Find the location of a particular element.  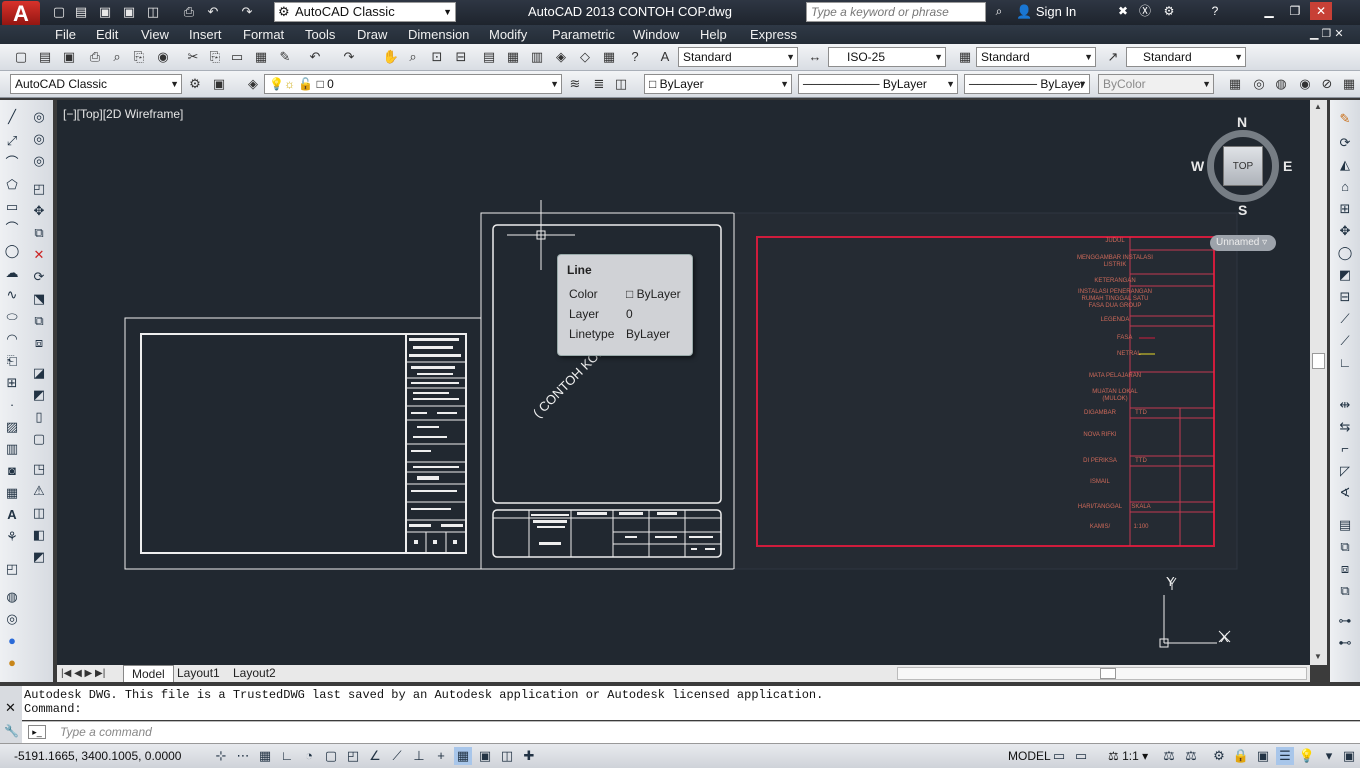

sign-in-button: 👤 Sign In is located at coordinates (1046, 12).